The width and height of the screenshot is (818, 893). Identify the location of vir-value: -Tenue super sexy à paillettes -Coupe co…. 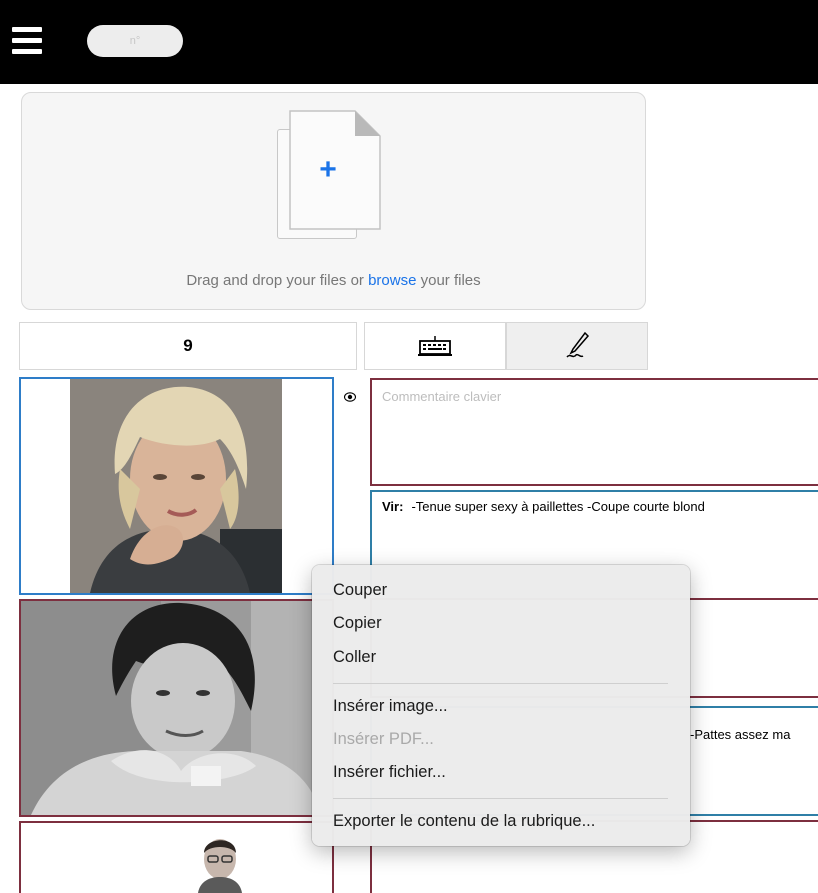
(558, 506).